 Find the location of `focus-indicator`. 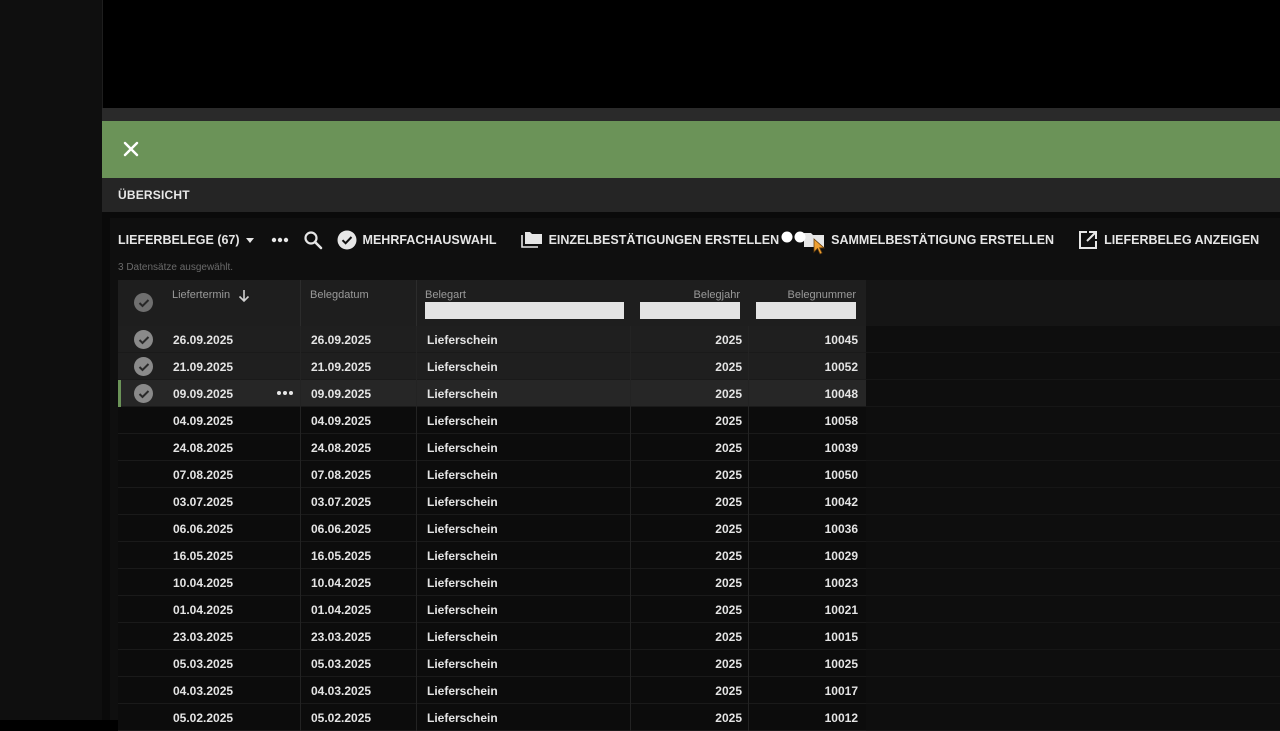

focus-indicator is located at coordinates (119, 393).